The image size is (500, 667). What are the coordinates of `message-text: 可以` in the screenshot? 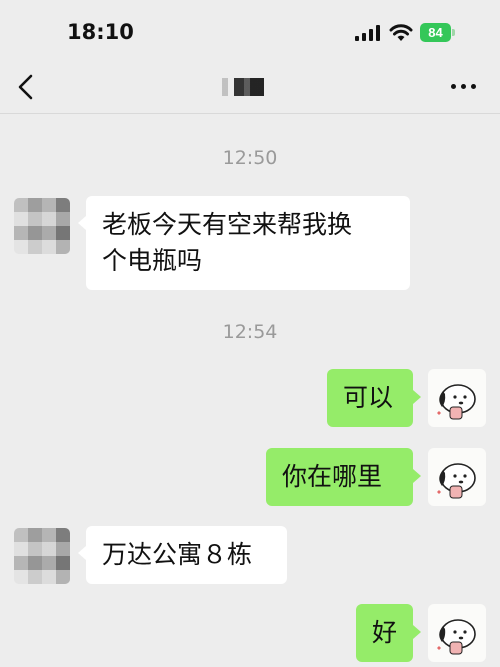 It's located at (368, 397).